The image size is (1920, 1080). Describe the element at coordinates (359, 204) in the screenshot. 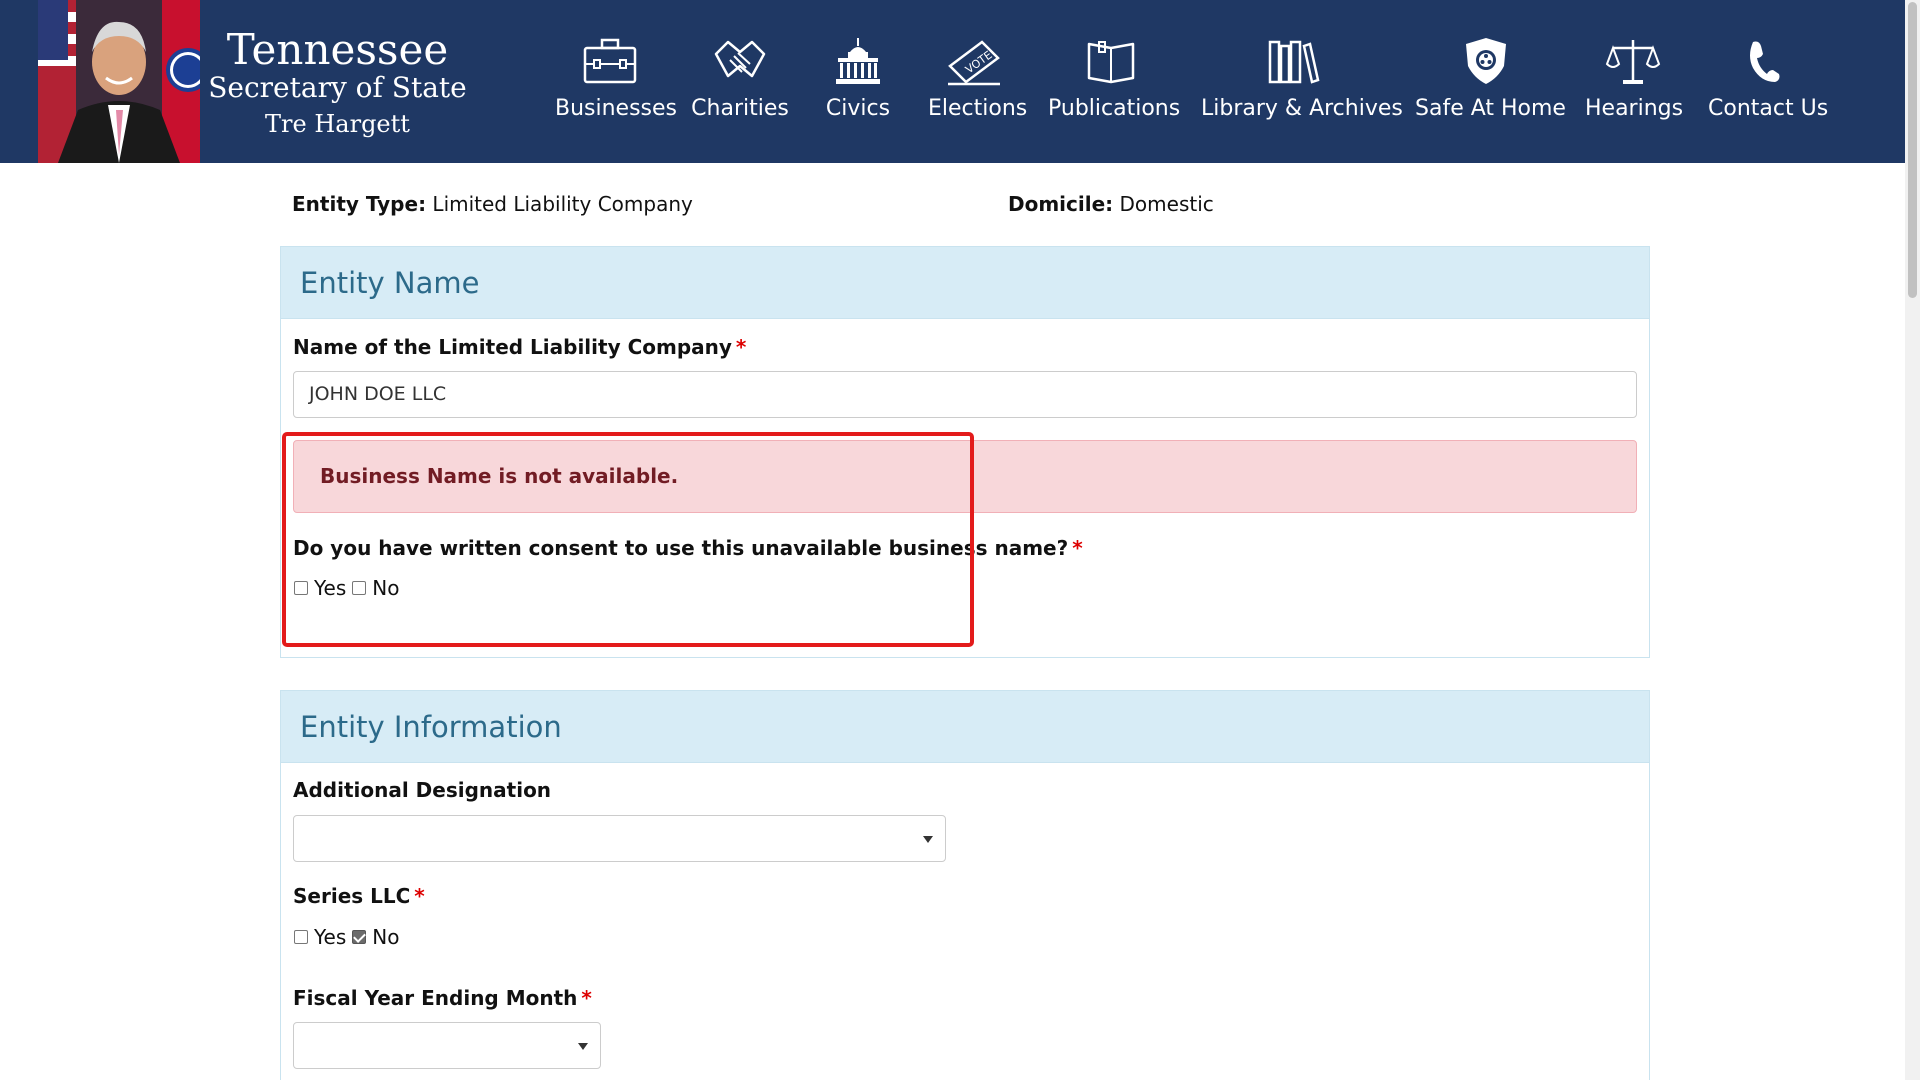

I see `entity-type-label: Entity Type:` at that location.